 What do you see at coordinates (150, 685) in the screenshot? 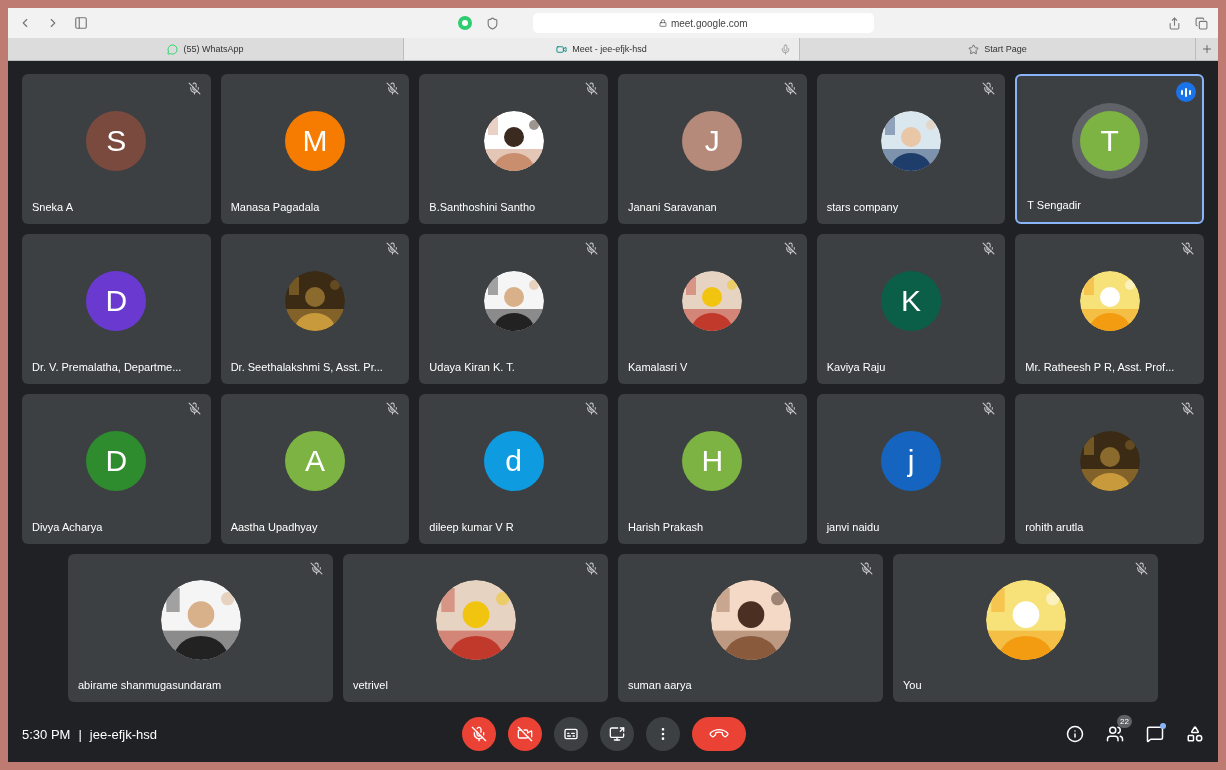
I see `participant-name: abirame shanmugasundaram` at bounding box center [150, 685].